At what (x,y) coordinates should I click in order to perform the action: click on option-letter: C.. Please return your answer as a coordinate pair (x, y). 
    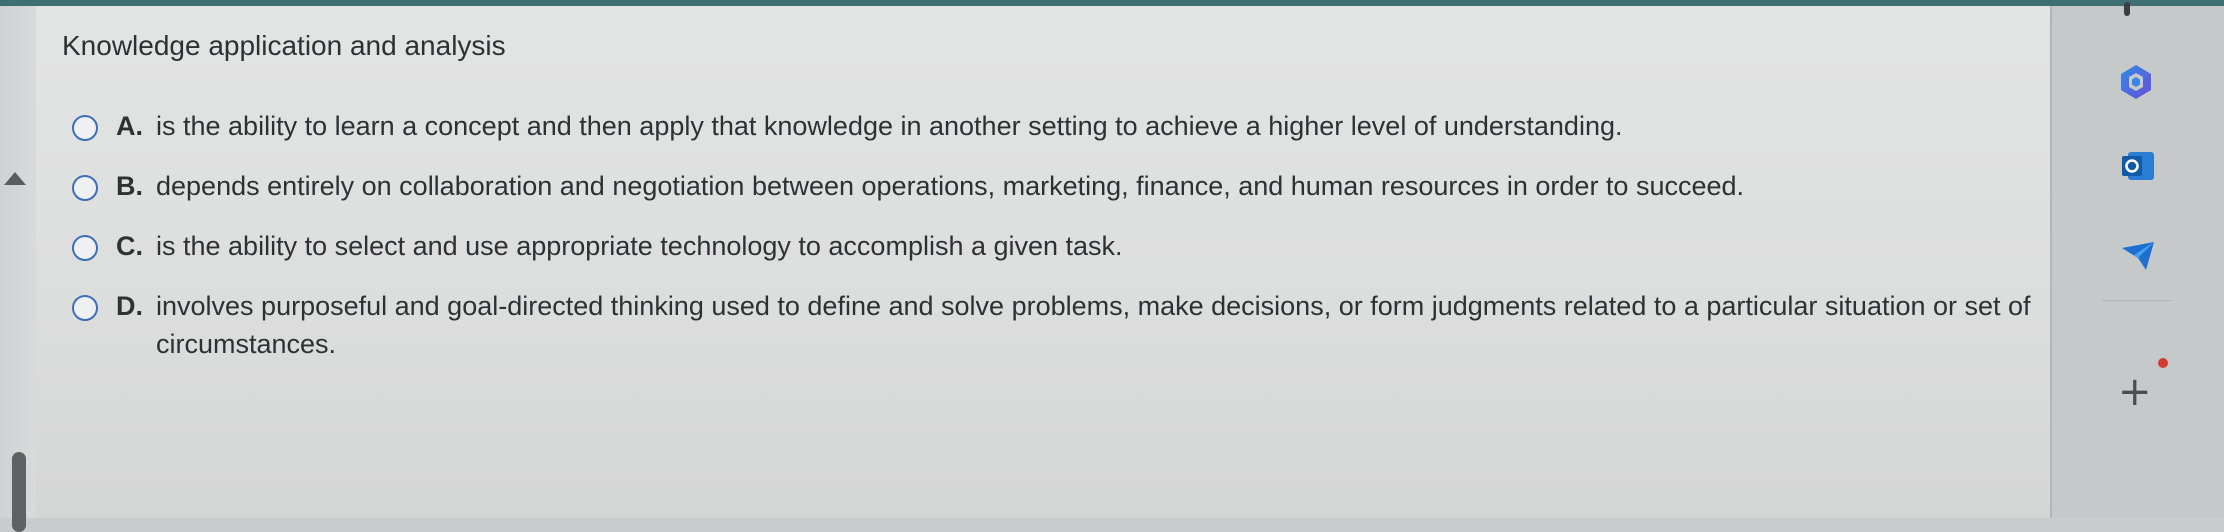
    Looking at the image, I should click on (129, 246).